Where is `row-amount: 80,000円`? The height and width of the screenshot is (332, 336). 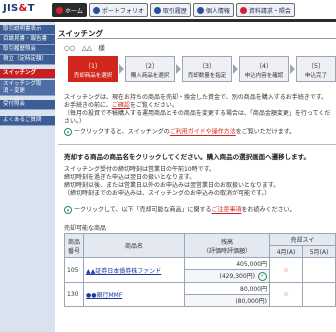
row-amount: 80,000円 is located at coordinates (227, 288).